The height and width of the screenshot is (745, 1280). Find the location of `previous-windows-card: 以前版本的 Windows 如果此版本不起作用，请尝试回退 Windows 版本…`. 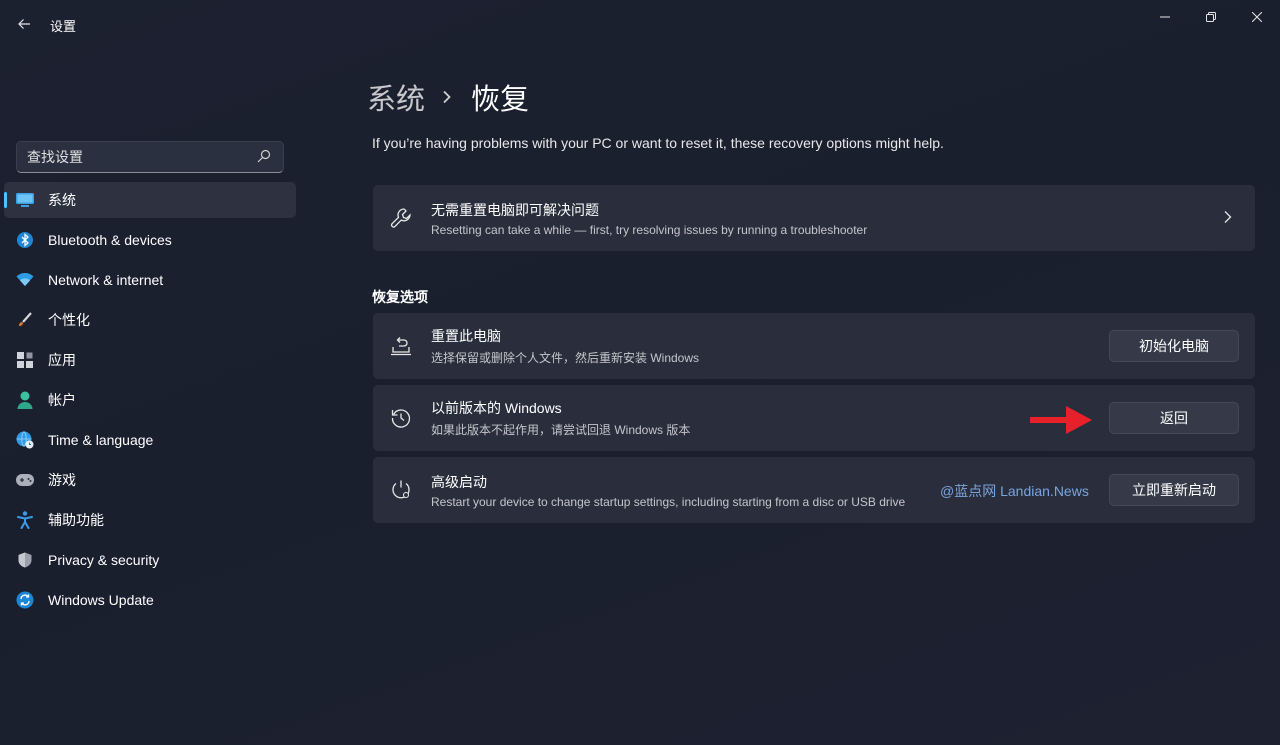

previous-windows-card: 以前版本的 Windows 如果此版本不起作用，请尝试回退 Windows 版本… is located at coordinates (814, 418).